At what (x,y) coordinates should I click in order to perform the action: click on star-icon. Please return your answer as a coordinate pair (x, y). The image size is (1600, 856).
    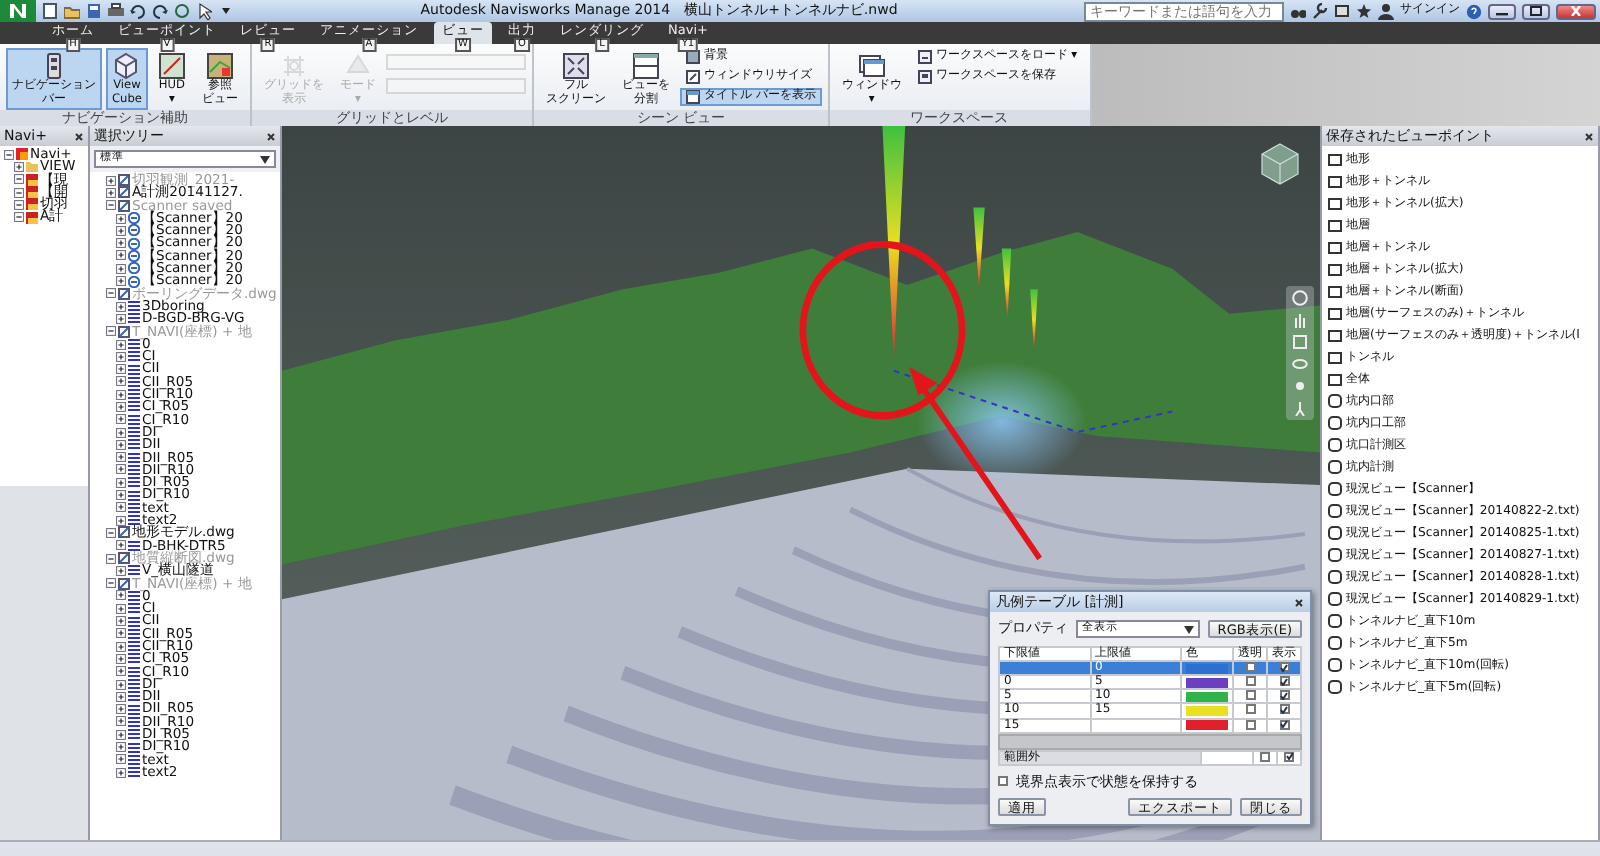
    Looking at the image, I should click on (1364, 11).